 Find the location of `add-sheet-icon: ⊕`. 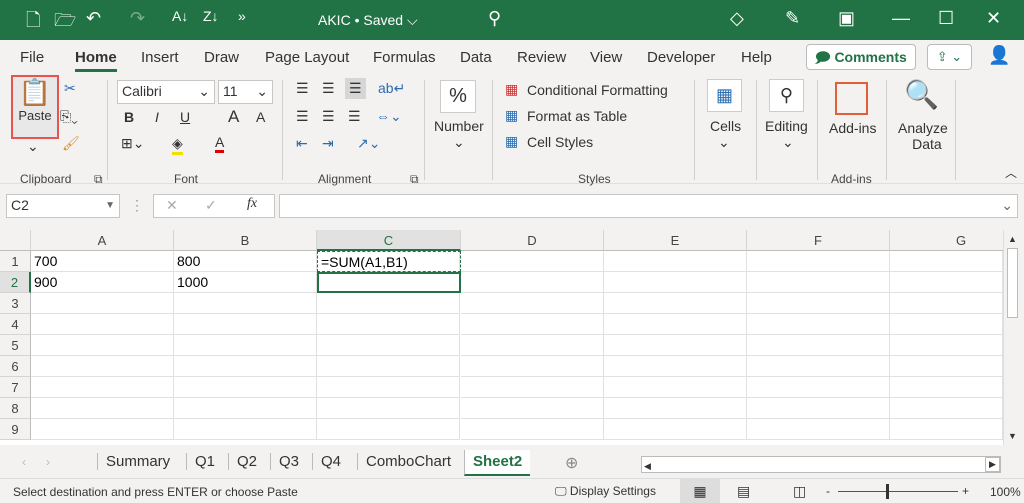

add-sheet-icon: ⊕ is located at coordinates (571, 463).